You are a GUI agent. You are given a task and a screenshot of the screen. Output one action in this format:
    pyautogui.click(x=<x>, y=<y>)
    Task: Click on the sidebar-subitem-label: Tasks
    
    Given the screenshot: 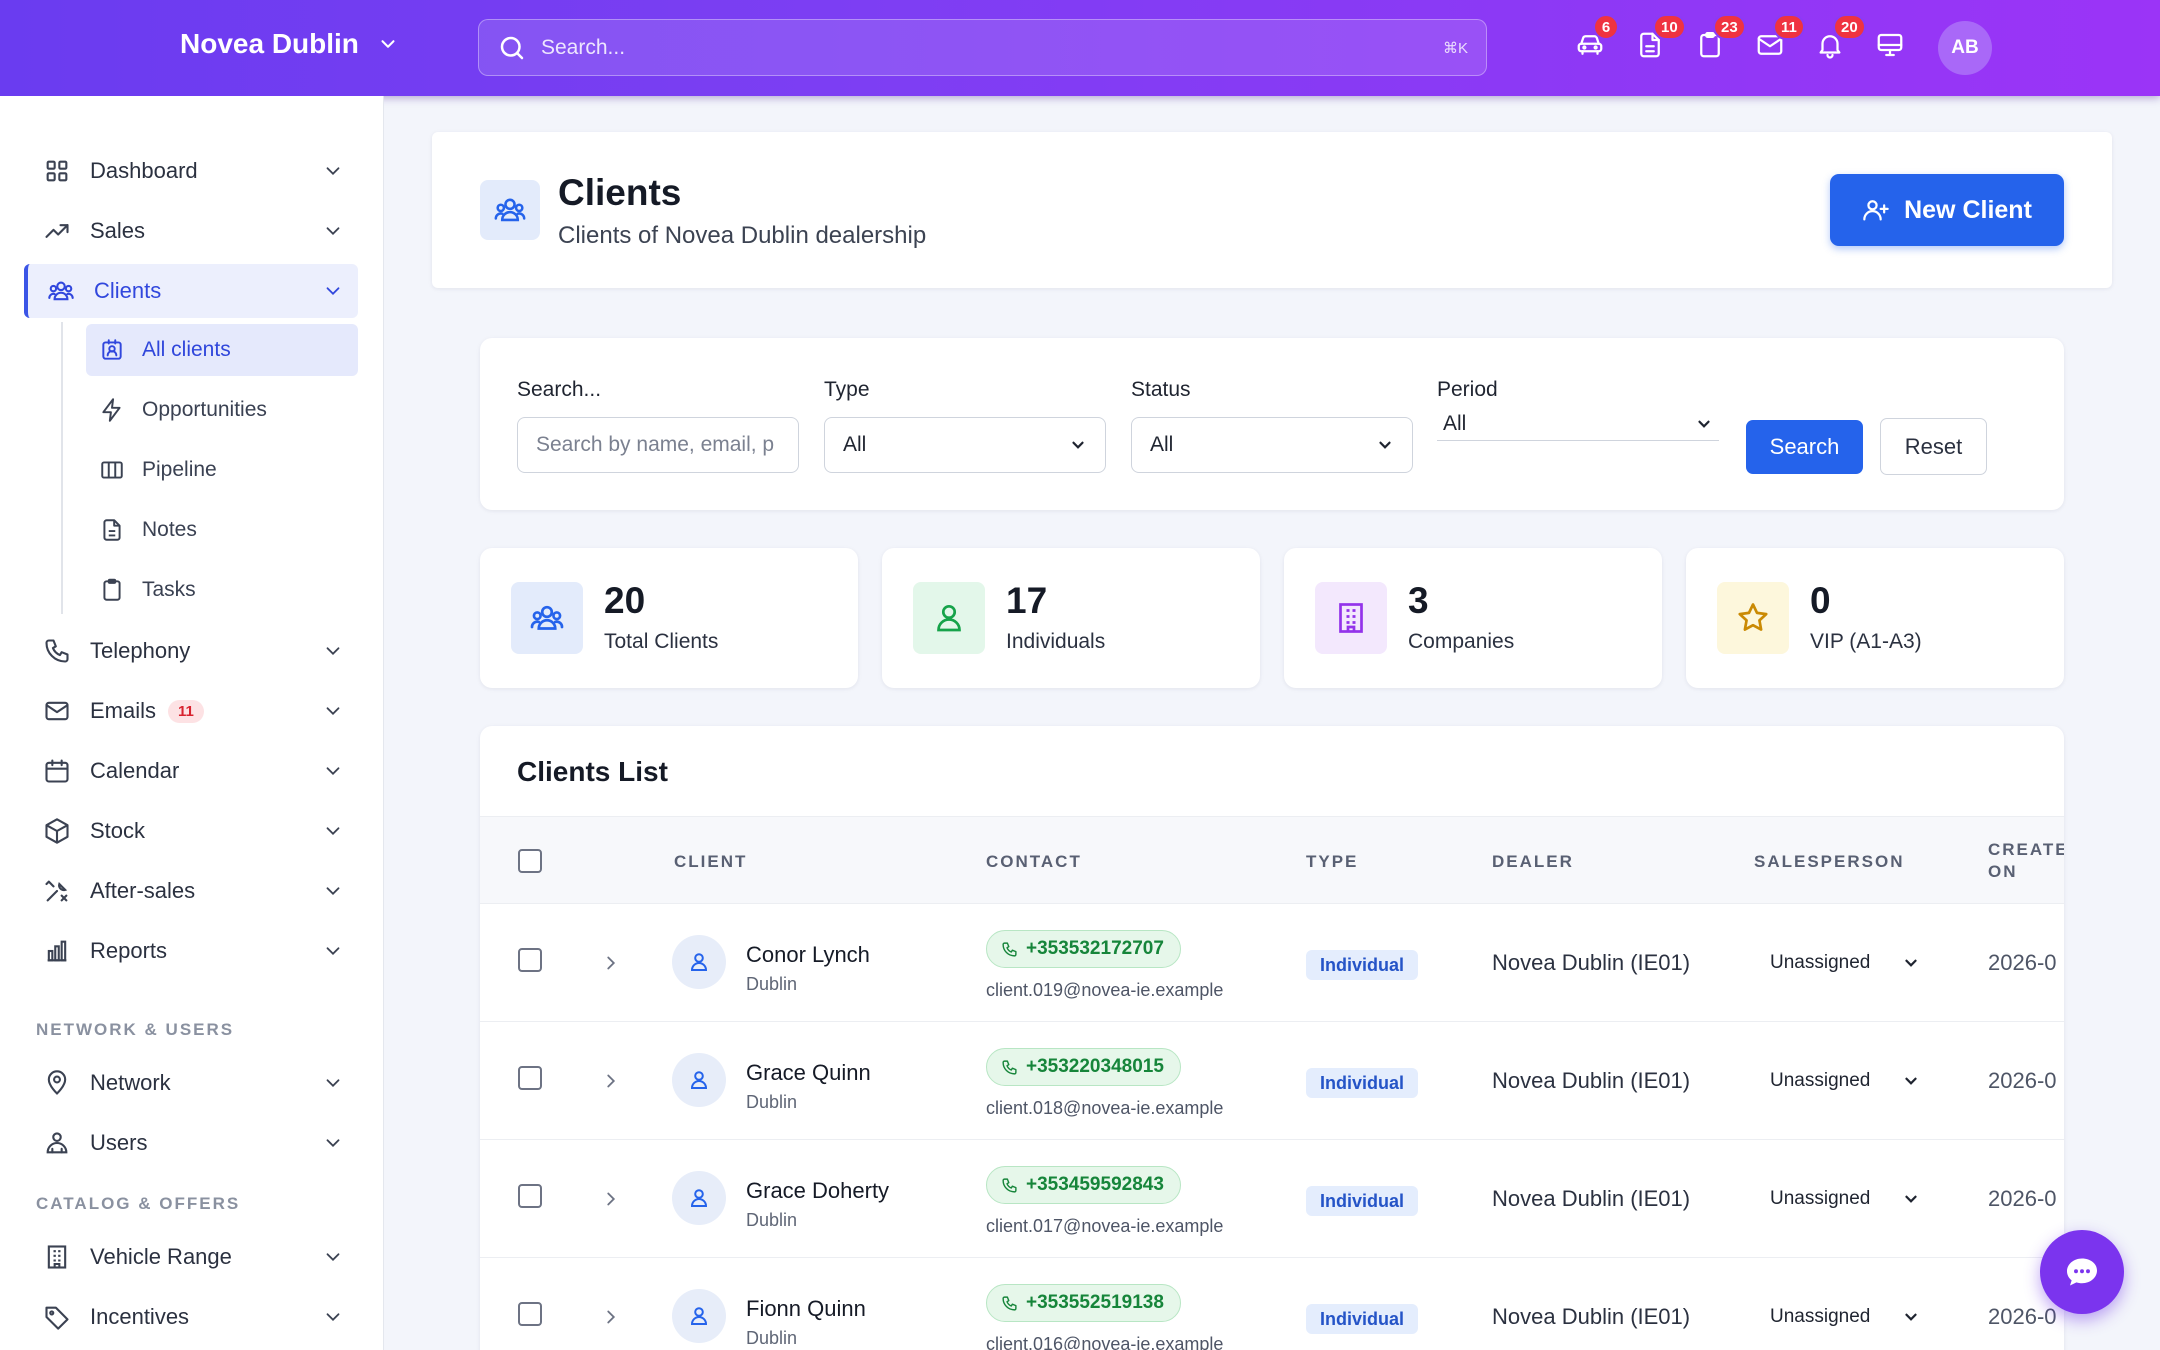 What is the action you would take?
    pyautogui.click(x=169, y=589)
    